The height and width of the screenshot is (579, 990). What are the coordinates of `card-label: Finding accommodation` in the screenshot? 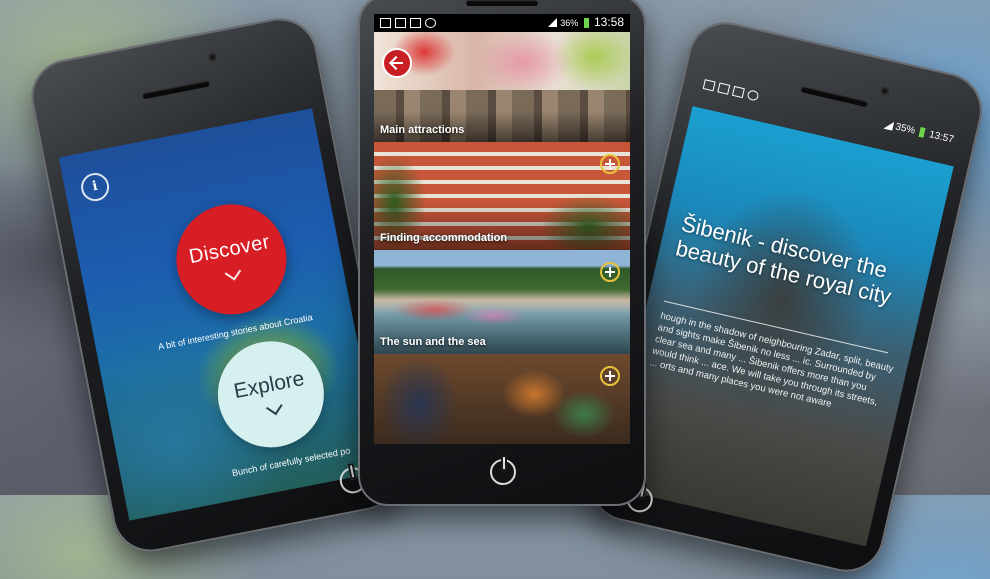 It's located at (444, 238).